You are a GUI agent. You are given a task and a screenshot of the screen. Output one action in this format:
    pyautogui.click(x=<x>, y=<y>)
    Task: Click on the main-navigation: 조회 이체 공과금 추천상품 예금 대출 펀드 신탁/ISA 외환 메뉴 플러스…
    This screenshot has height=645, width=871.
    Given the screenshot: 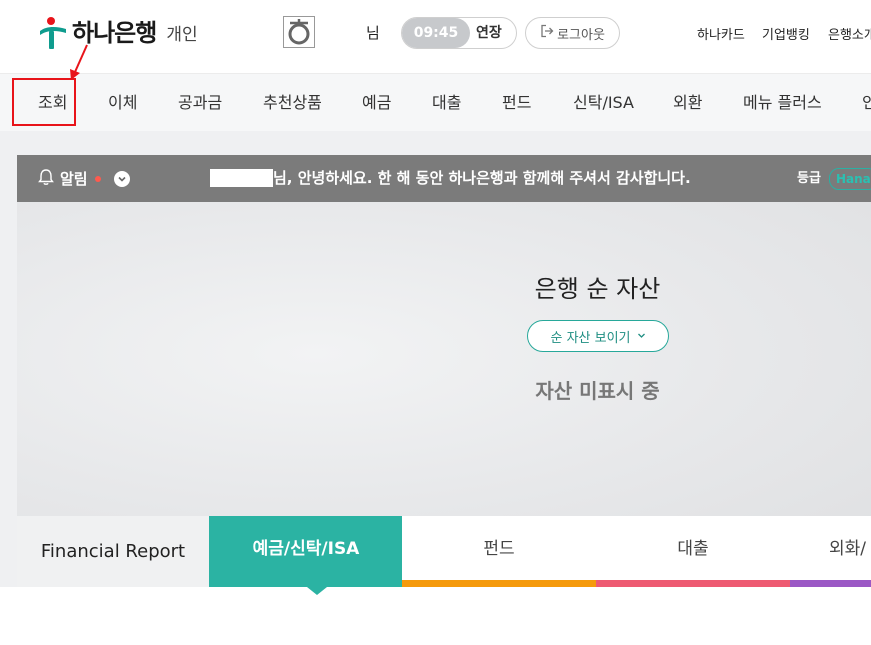 What is the action you would take?
    pyautogui.click(x=435, y=103)
    